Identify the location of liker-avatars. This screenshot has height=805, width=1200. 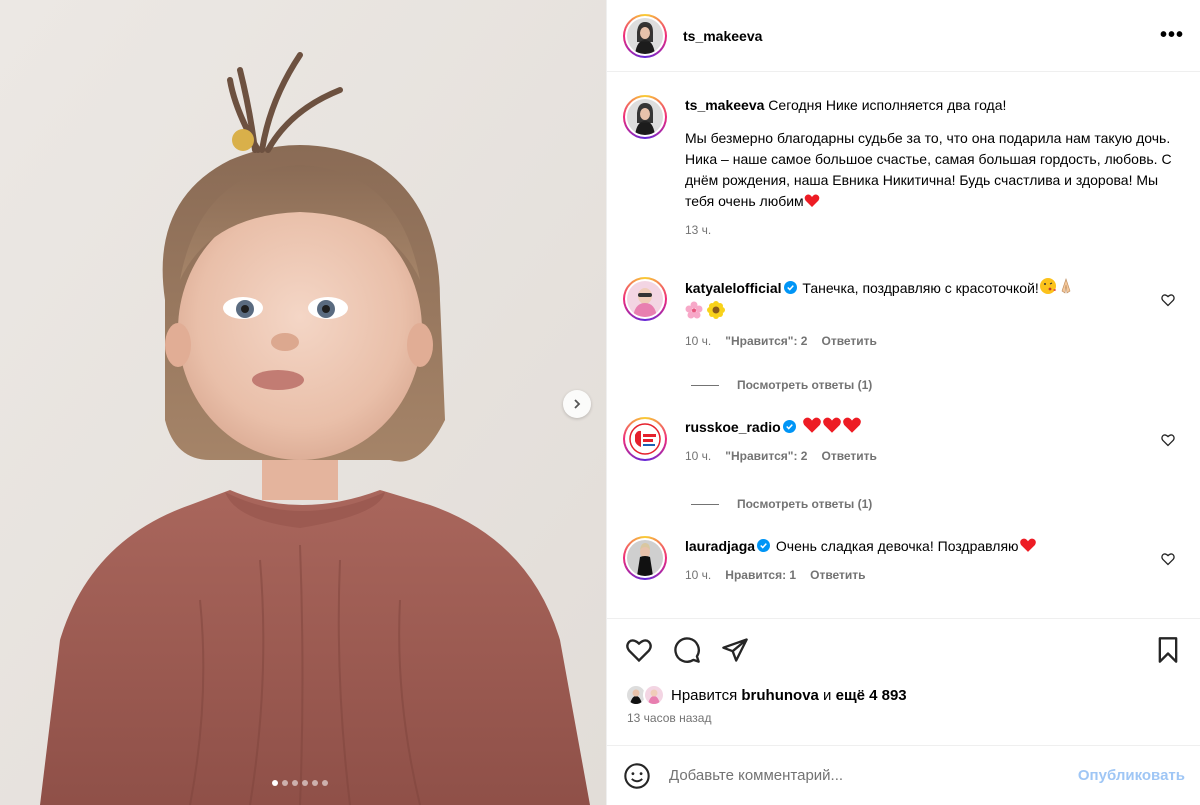
(648, 695).